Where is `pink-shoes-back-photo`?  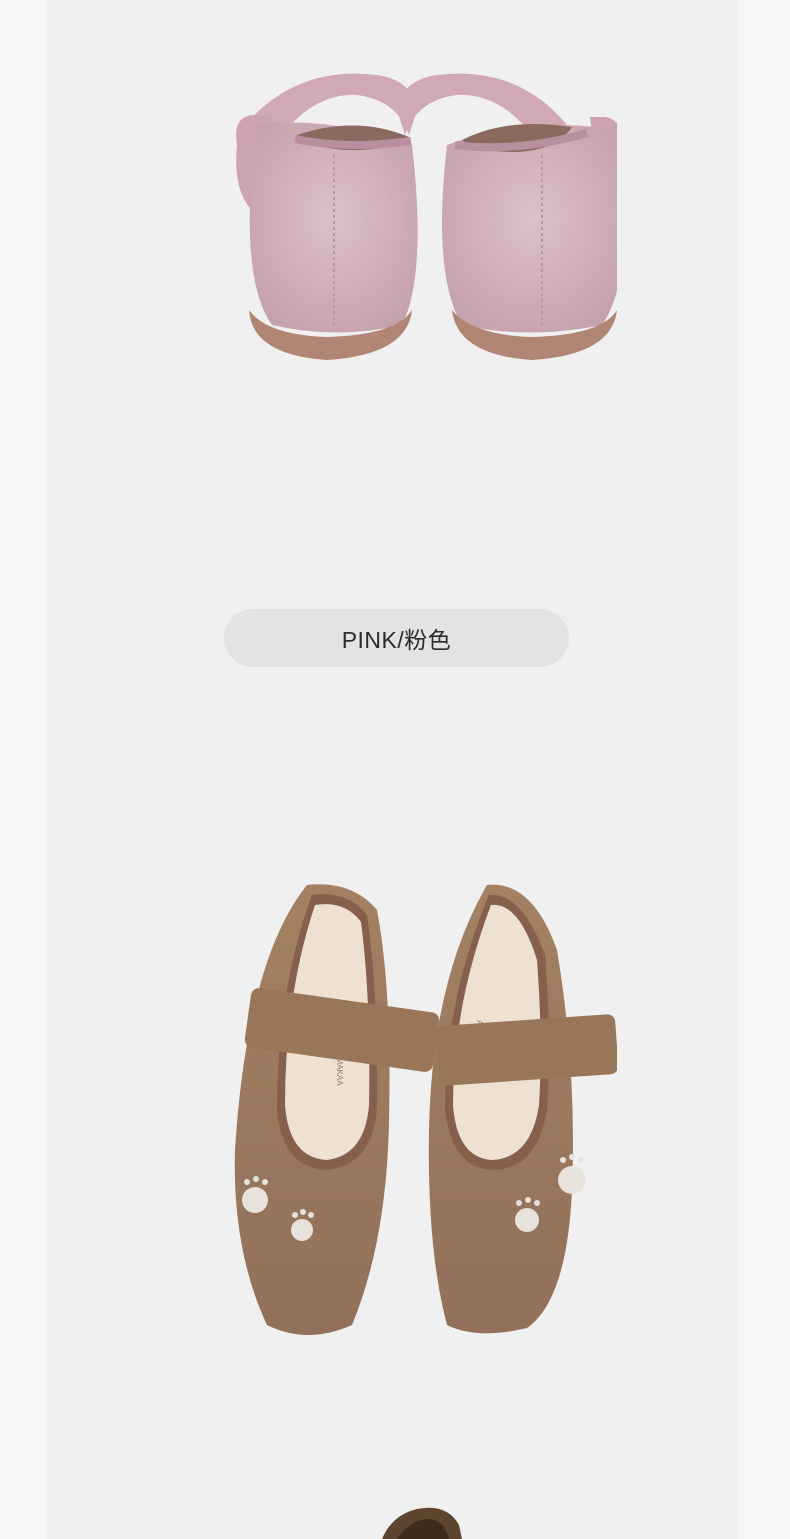
pink-shoes-back-photo is located at coordinates (406, 220).